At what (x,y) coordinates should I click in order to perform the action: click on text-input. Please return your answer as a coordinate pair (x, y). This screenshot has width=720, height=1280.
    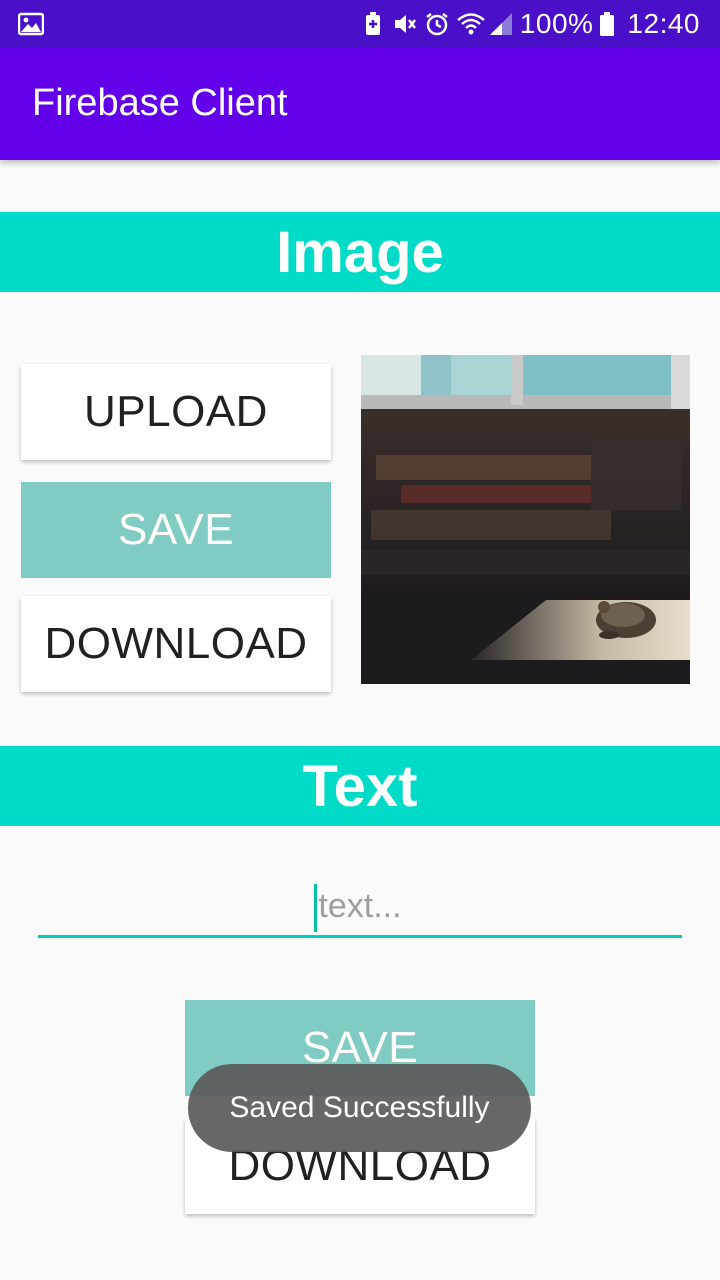
    Looking at the image, I should click on (360, 908).